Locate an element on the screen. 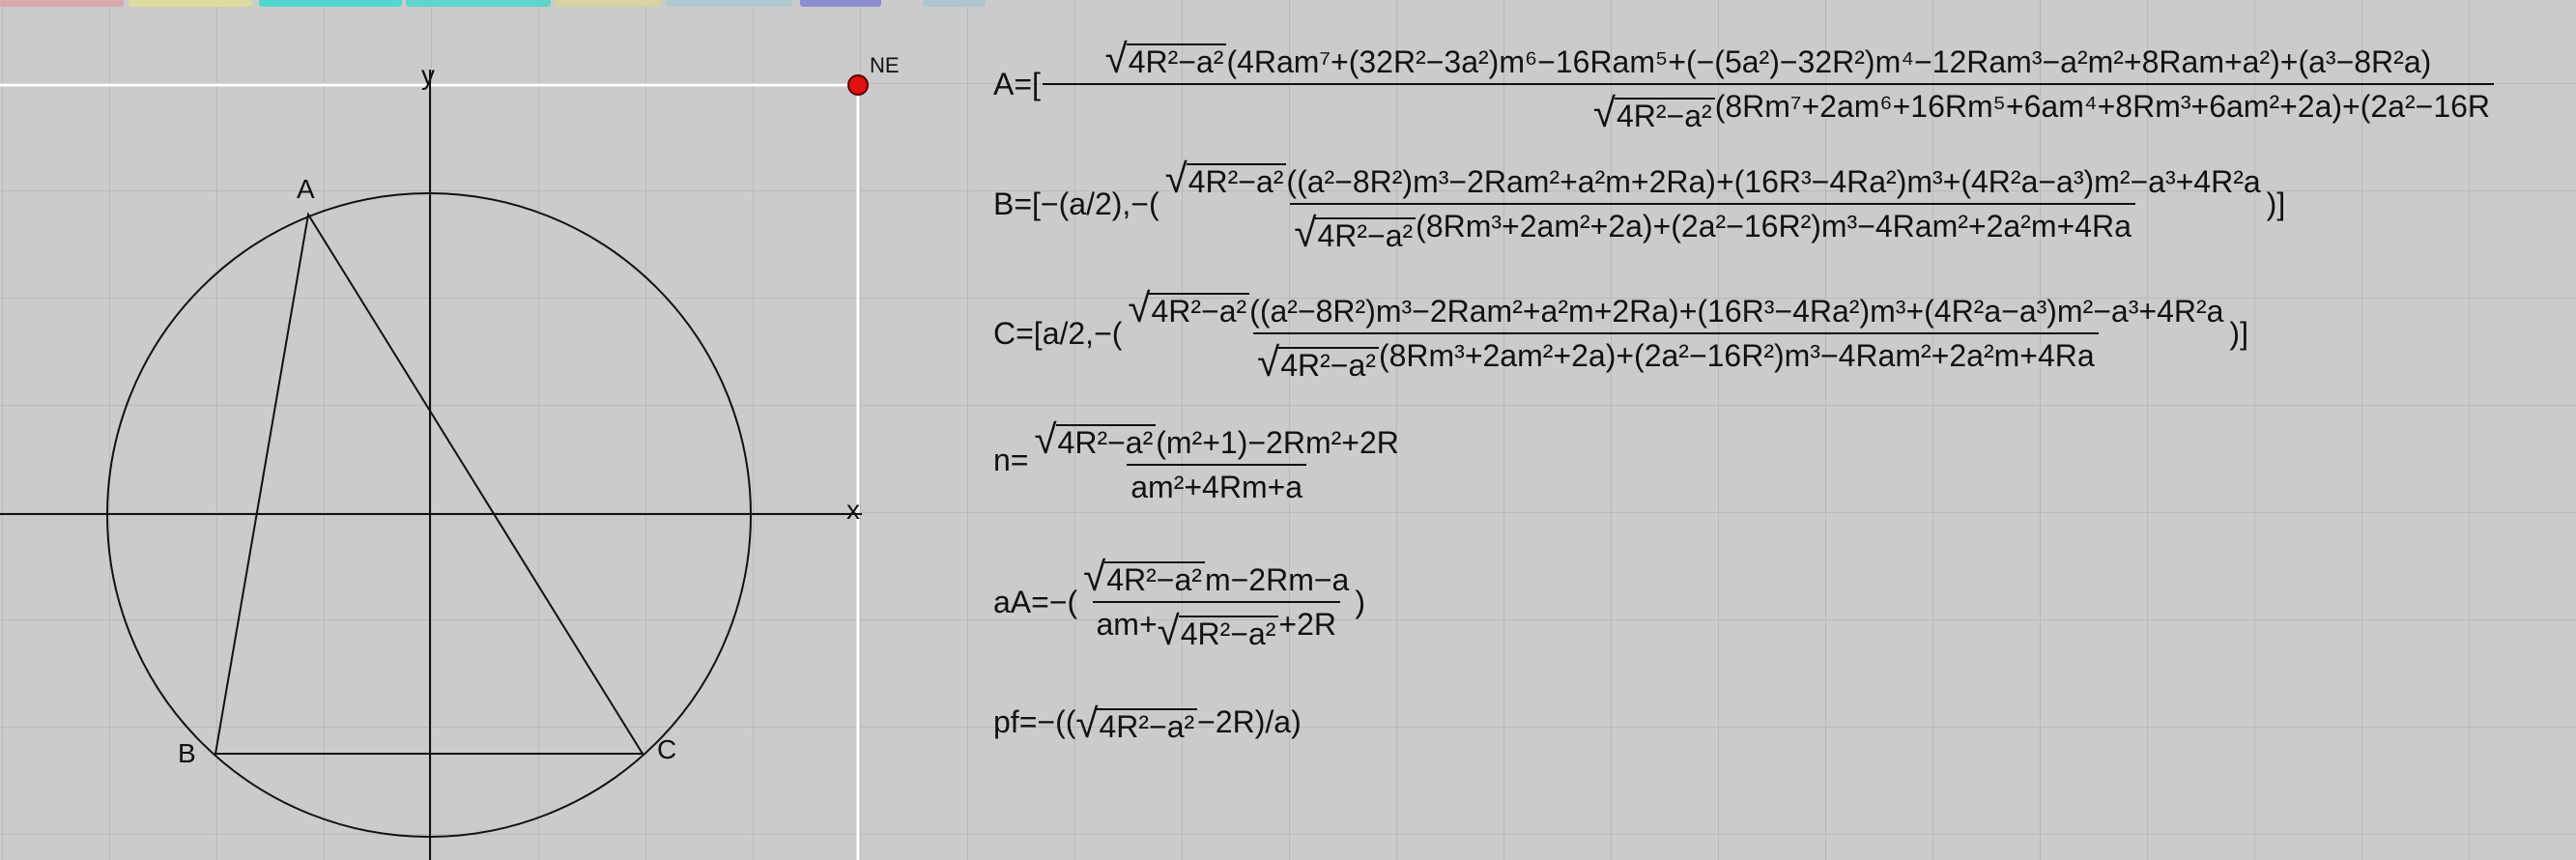  equation-aa-fraction: √ 4R²−a² m−2Rm−a am+ √ 4R²−a² +2R is located at coordinates (1216, 603).